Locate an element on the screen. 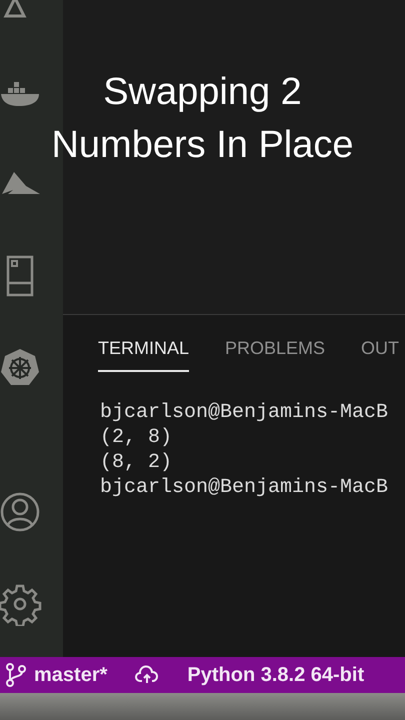  settings-icon is located at coordinates (21, 605).